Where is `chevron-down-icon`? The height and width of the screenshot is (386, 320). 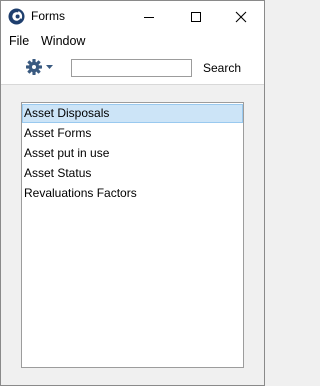 chevron-down-icon is located at coordinates (49, 67).